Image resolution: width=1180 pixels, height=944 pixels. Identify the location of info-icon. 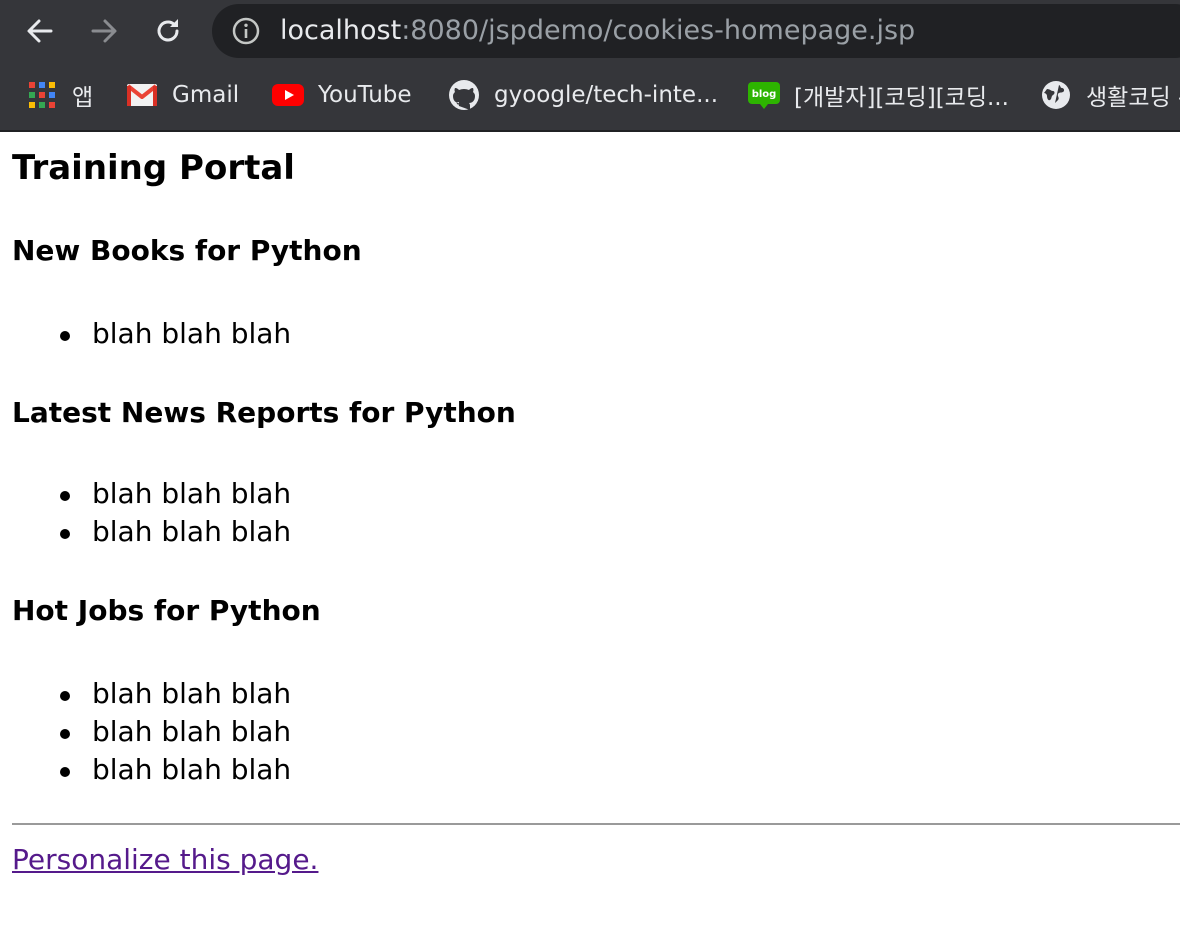
(246, 31).